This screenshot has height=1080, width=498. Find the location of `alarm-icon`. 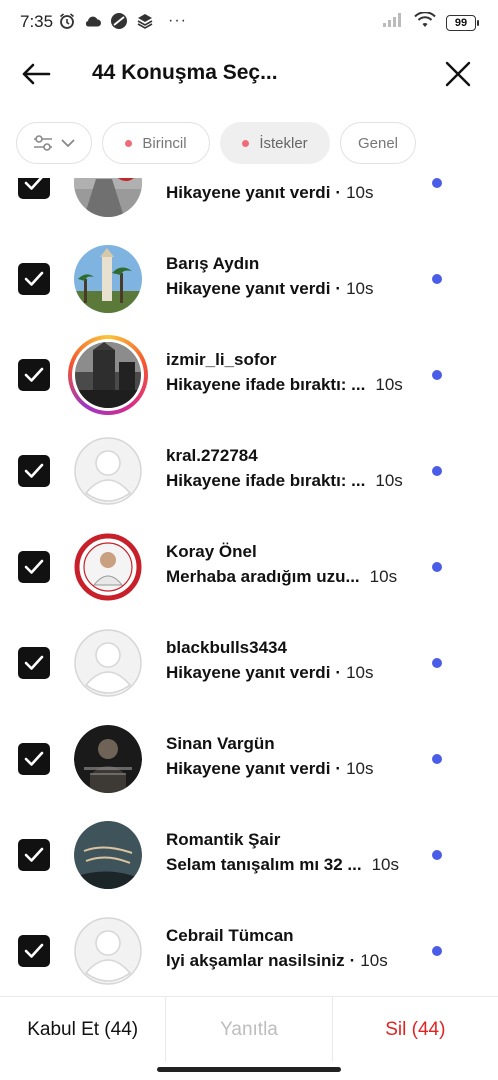

alarm-icon is located at coordinates (67, 21).